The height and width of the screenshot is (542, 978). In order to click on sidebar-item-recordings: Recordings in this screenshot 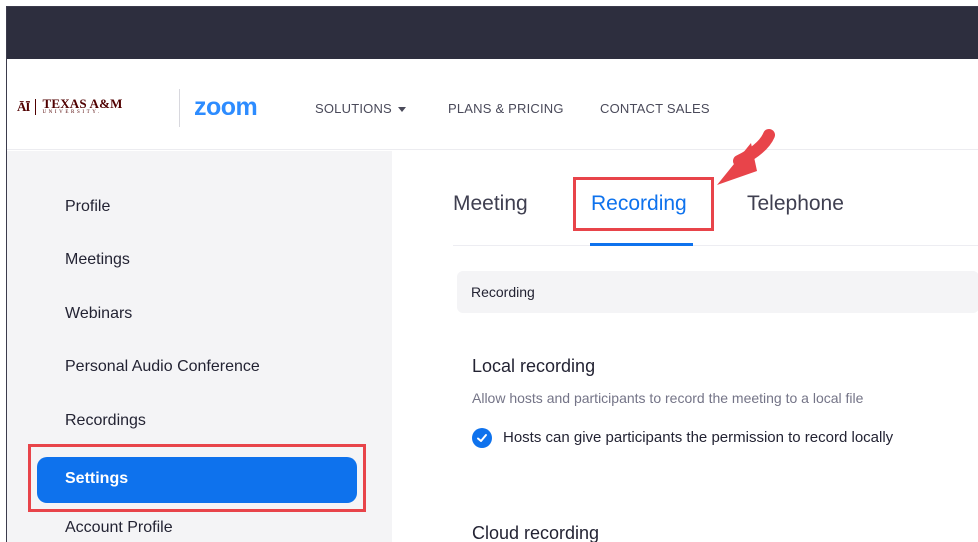, I will do `click(105, 421)`.